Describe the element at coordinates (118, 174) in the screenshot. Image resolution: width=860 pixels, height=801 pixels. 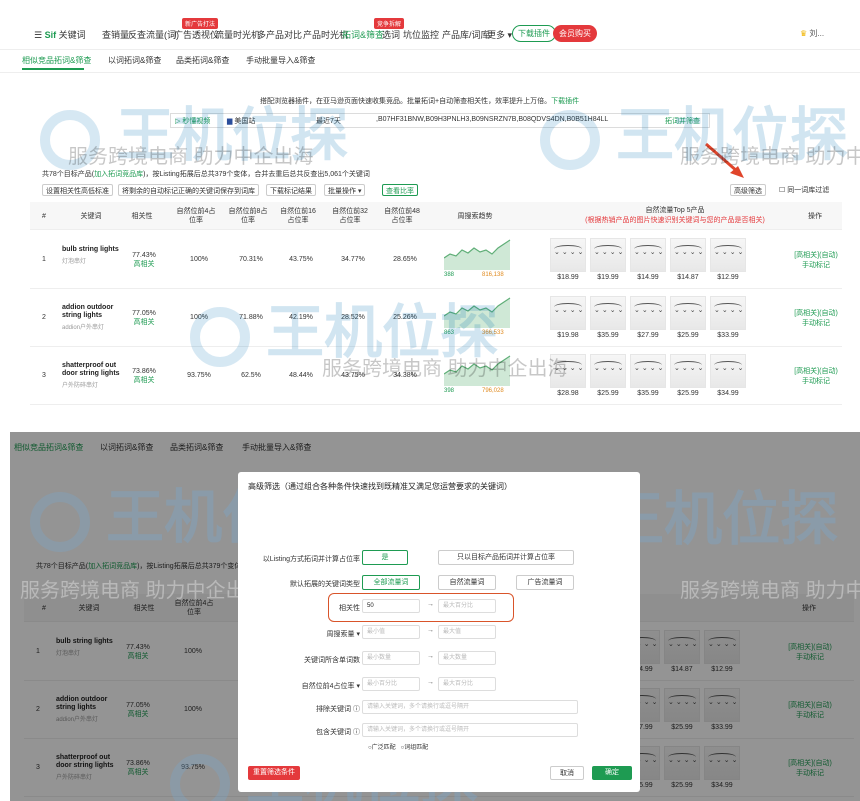
I see `add-library-link: 加入拓词竞品库` at that location.